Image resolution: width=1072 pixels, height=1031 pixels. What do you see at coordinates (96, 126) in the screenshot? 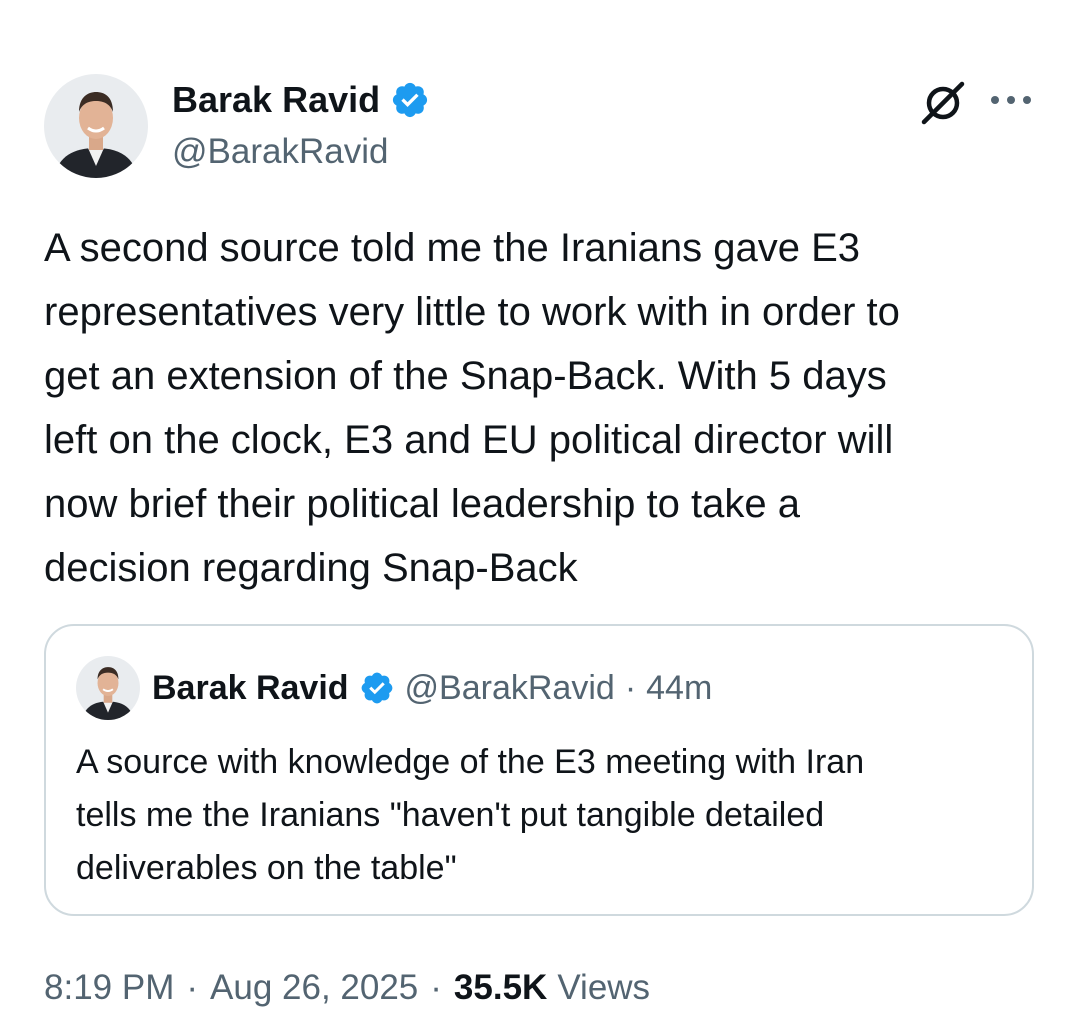
I see `author-avatar` at bounding box center [96, 126].